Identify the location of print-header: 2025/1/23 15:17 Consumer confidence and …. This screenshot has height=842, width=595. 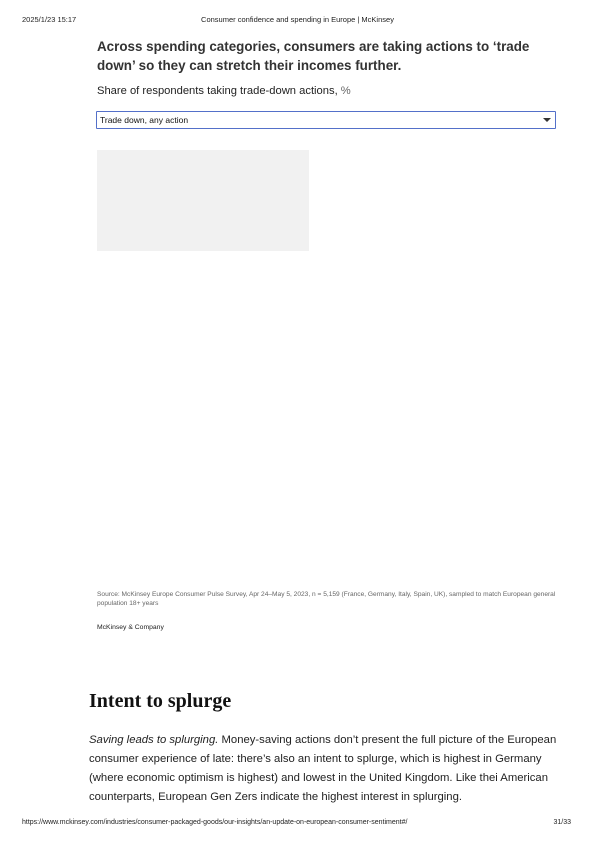
(297, 21).